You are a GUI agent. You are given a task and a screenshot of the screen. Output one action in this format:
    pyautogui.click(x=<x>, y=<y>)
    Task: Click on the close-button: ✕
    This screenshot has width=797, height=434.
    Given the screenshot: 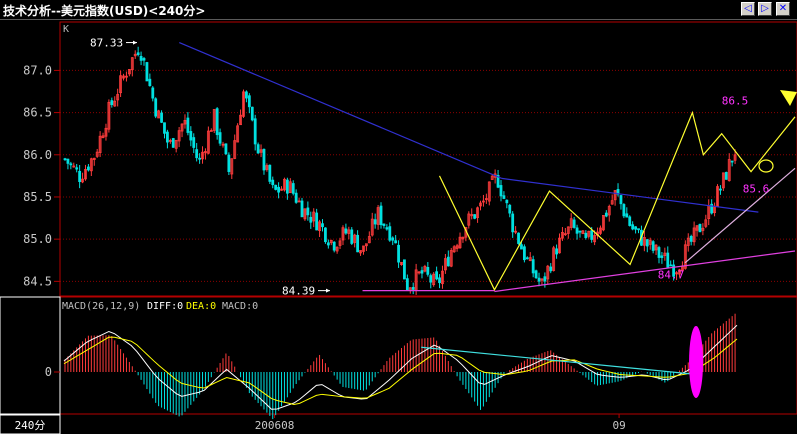 What is the action you would take?
    pyautogui.click(x=783, y=9)
    